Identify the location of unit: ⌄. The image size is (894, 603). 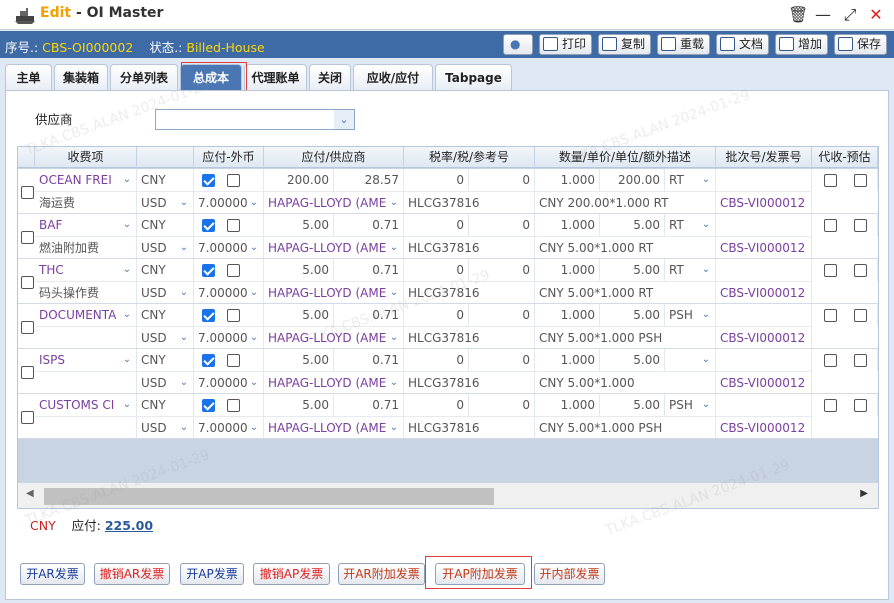
(690, 360).